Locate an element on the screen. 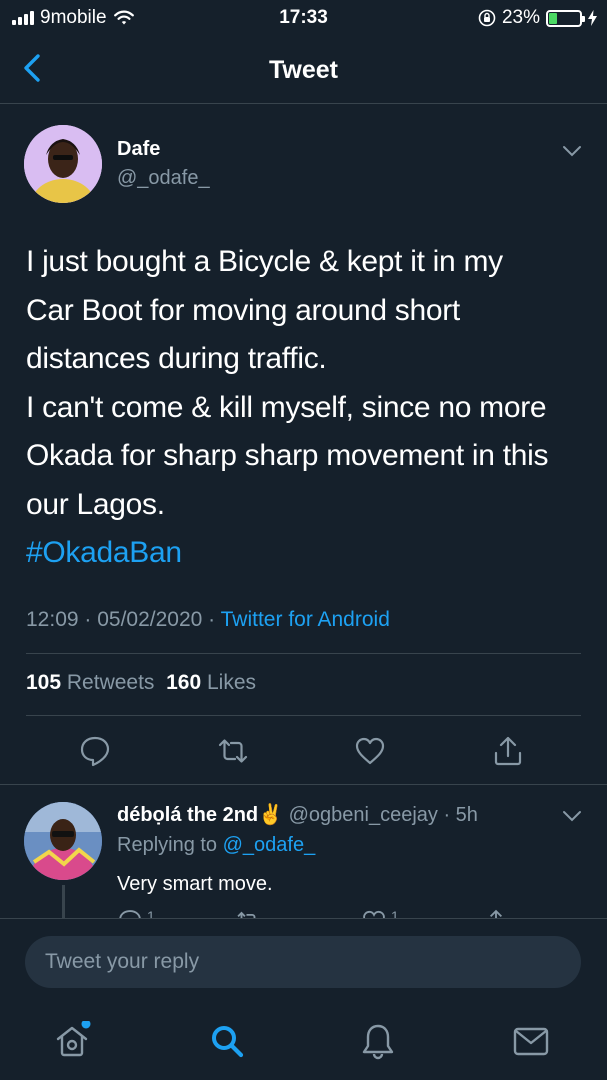 This screenshot has height=1080, width=607. retweet-icon is located at coordinates (233, 751).